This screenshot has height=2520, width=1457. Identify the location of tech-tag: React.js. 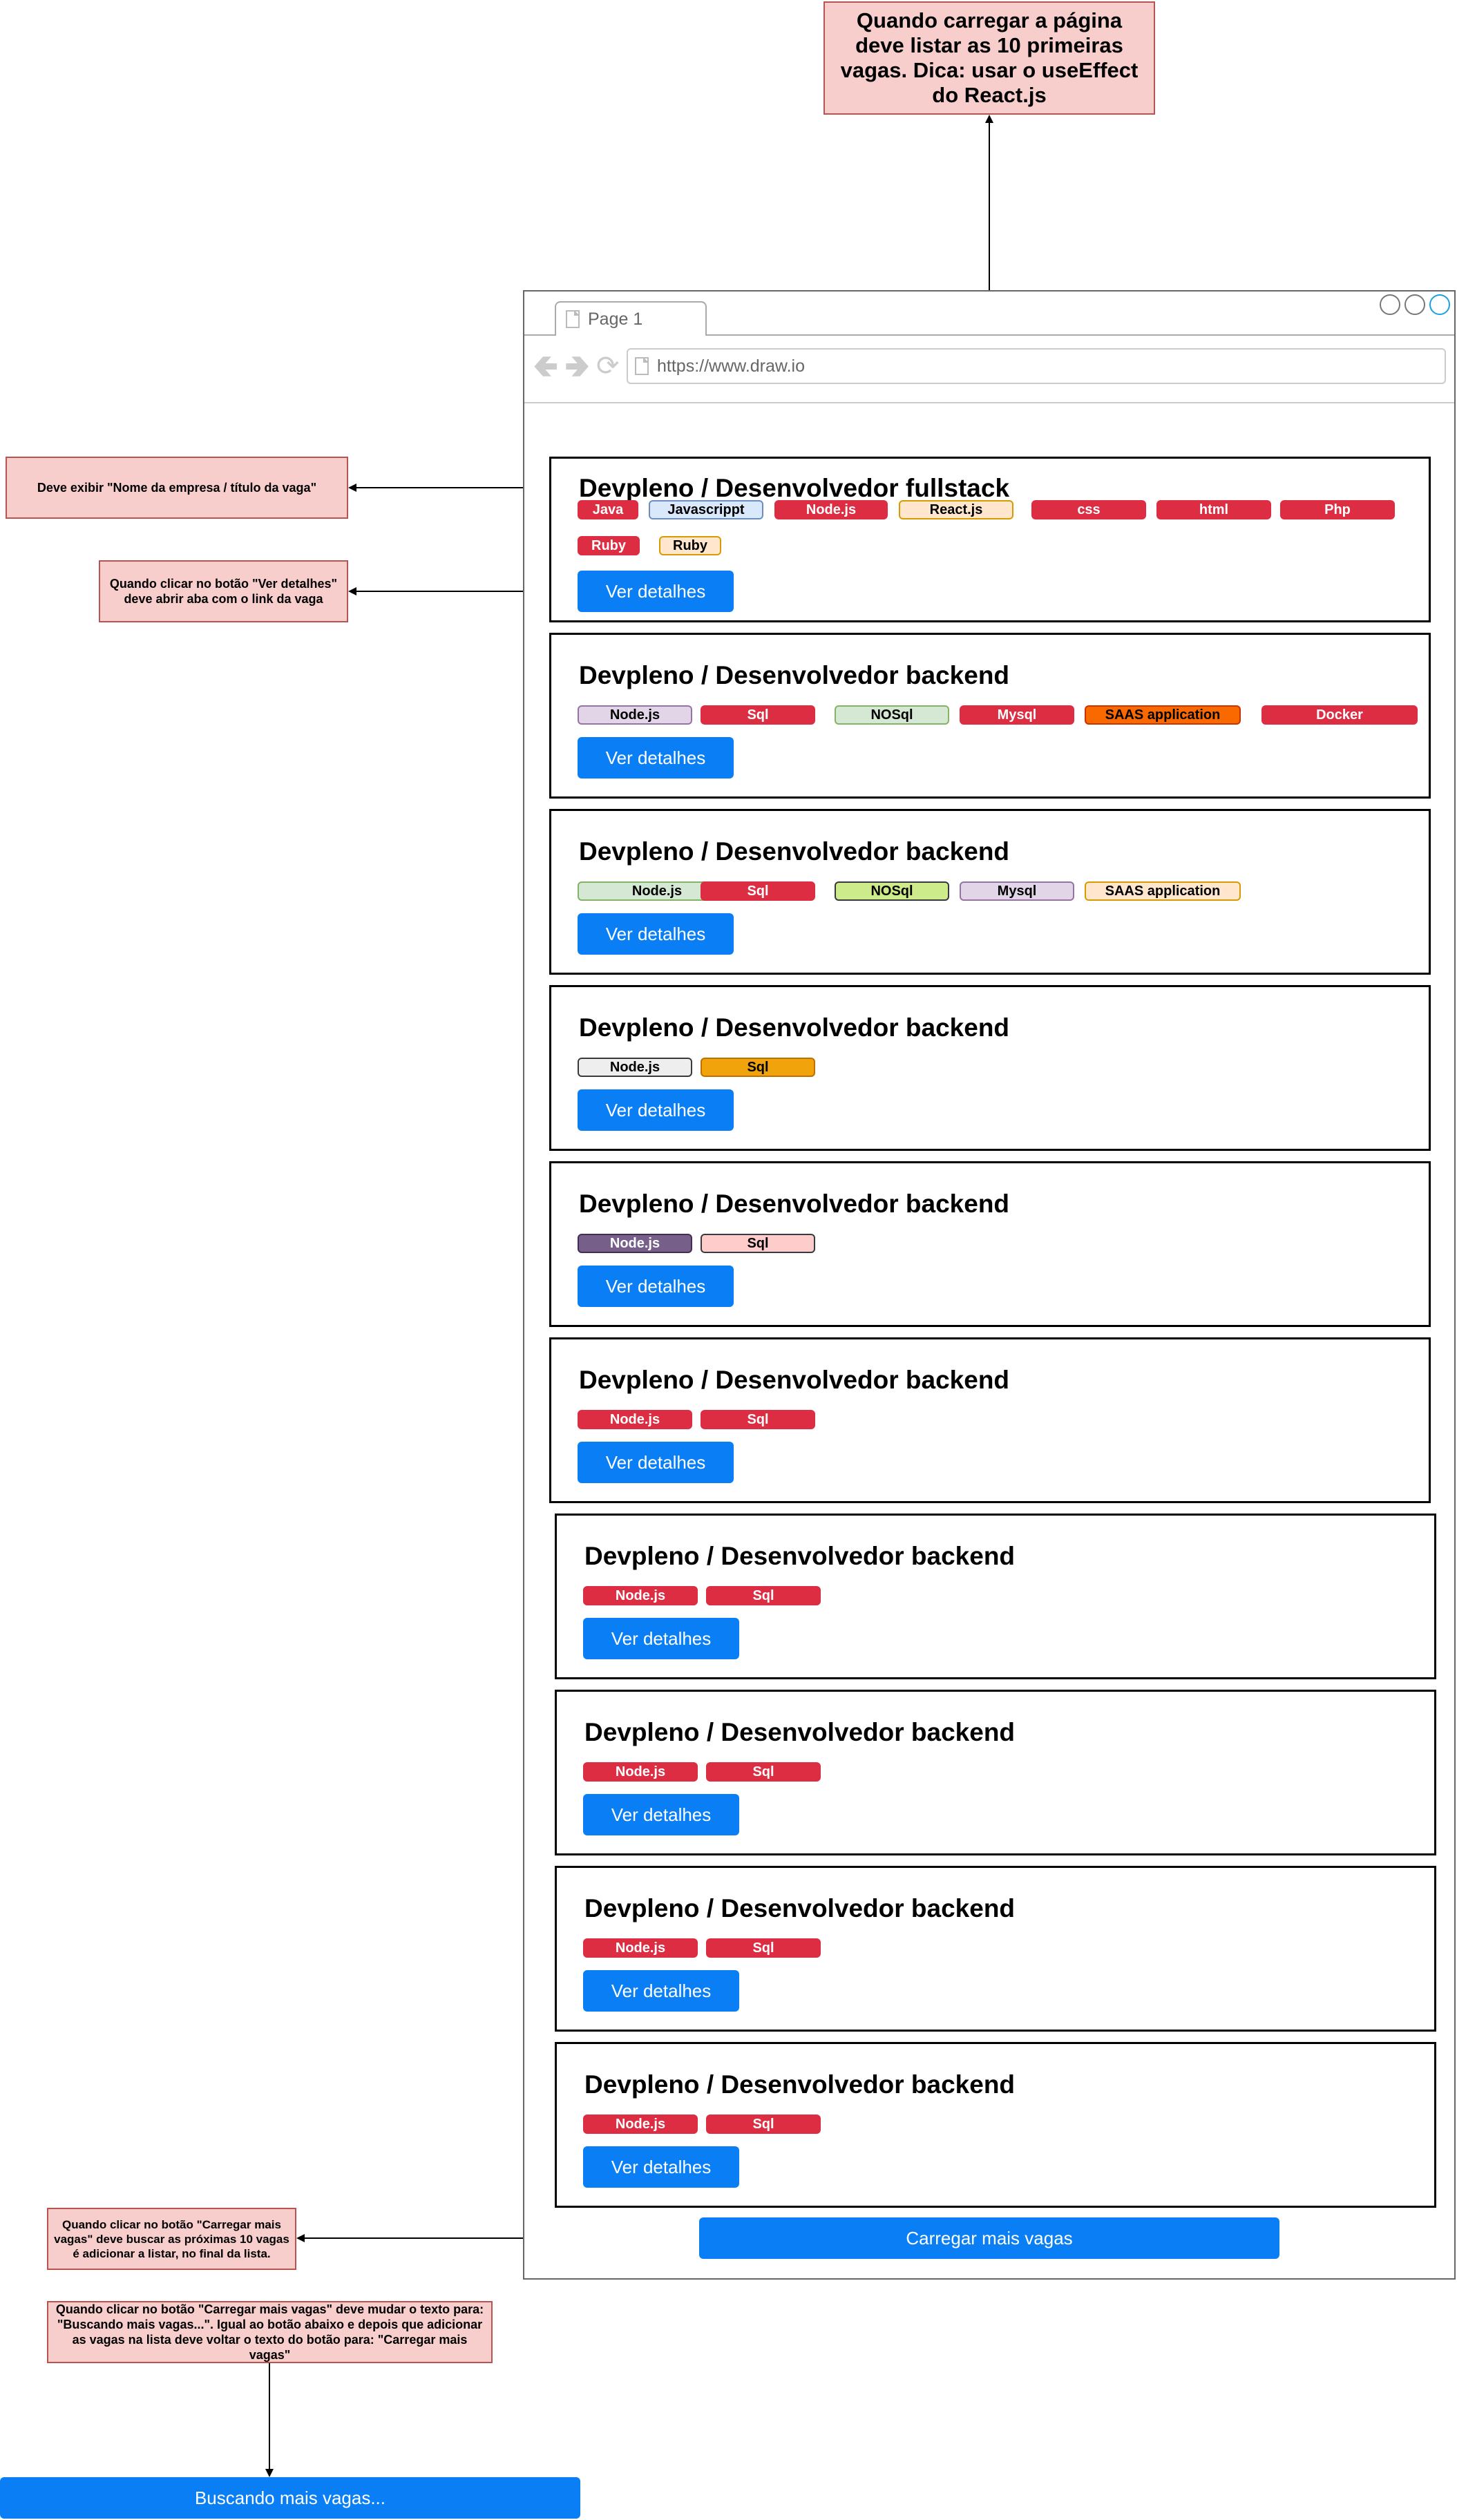
(956, 509).